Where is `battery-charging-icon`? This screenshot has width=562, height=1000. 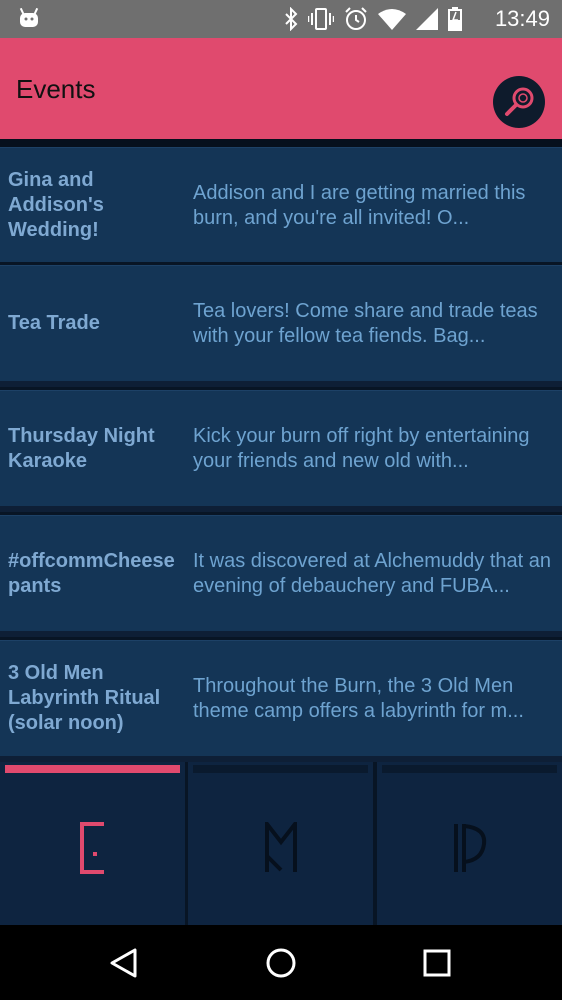
battery-charging-icon is located at coordinates (455, 19).